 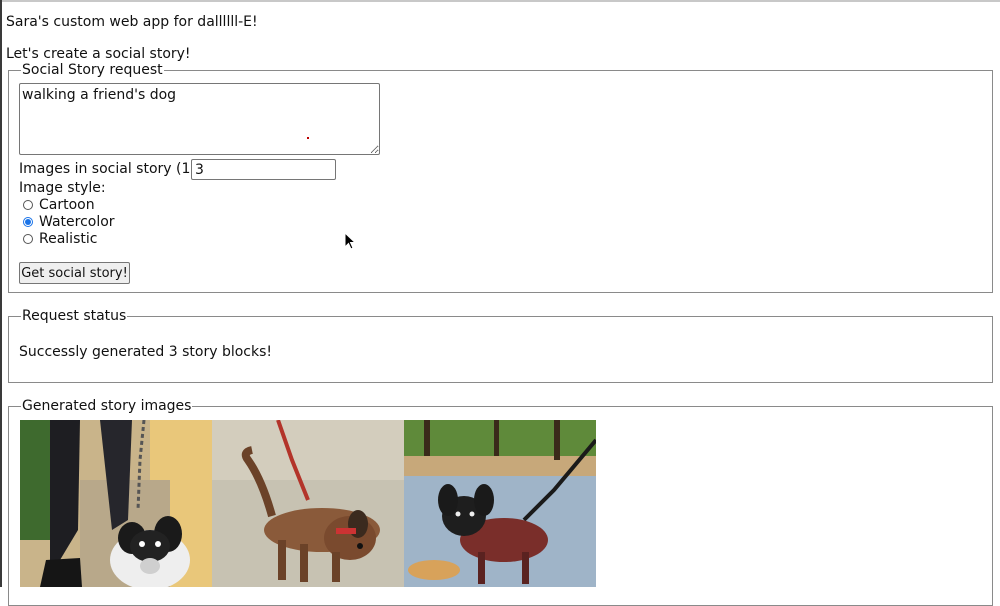 I want to click on get-social-story-button: Get social story!, so click(x=74, y=273).